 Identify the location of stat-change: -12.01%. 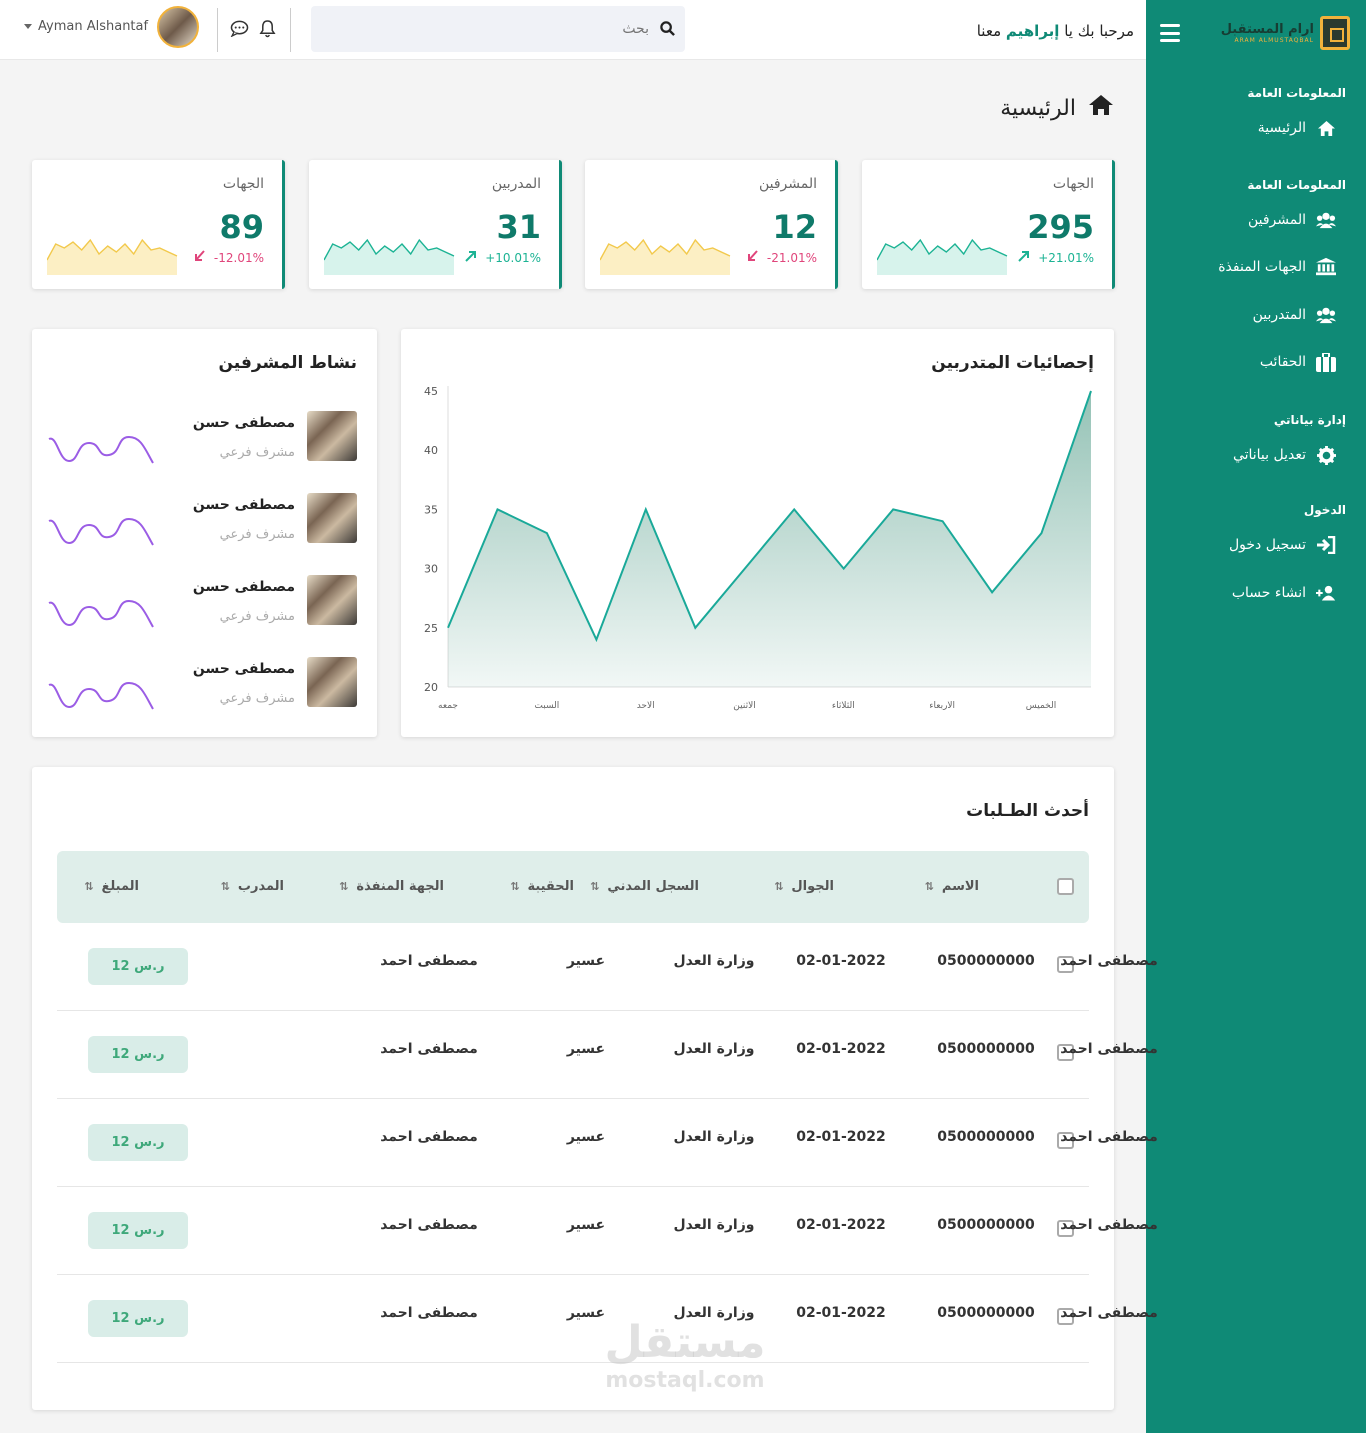
(229, 257).